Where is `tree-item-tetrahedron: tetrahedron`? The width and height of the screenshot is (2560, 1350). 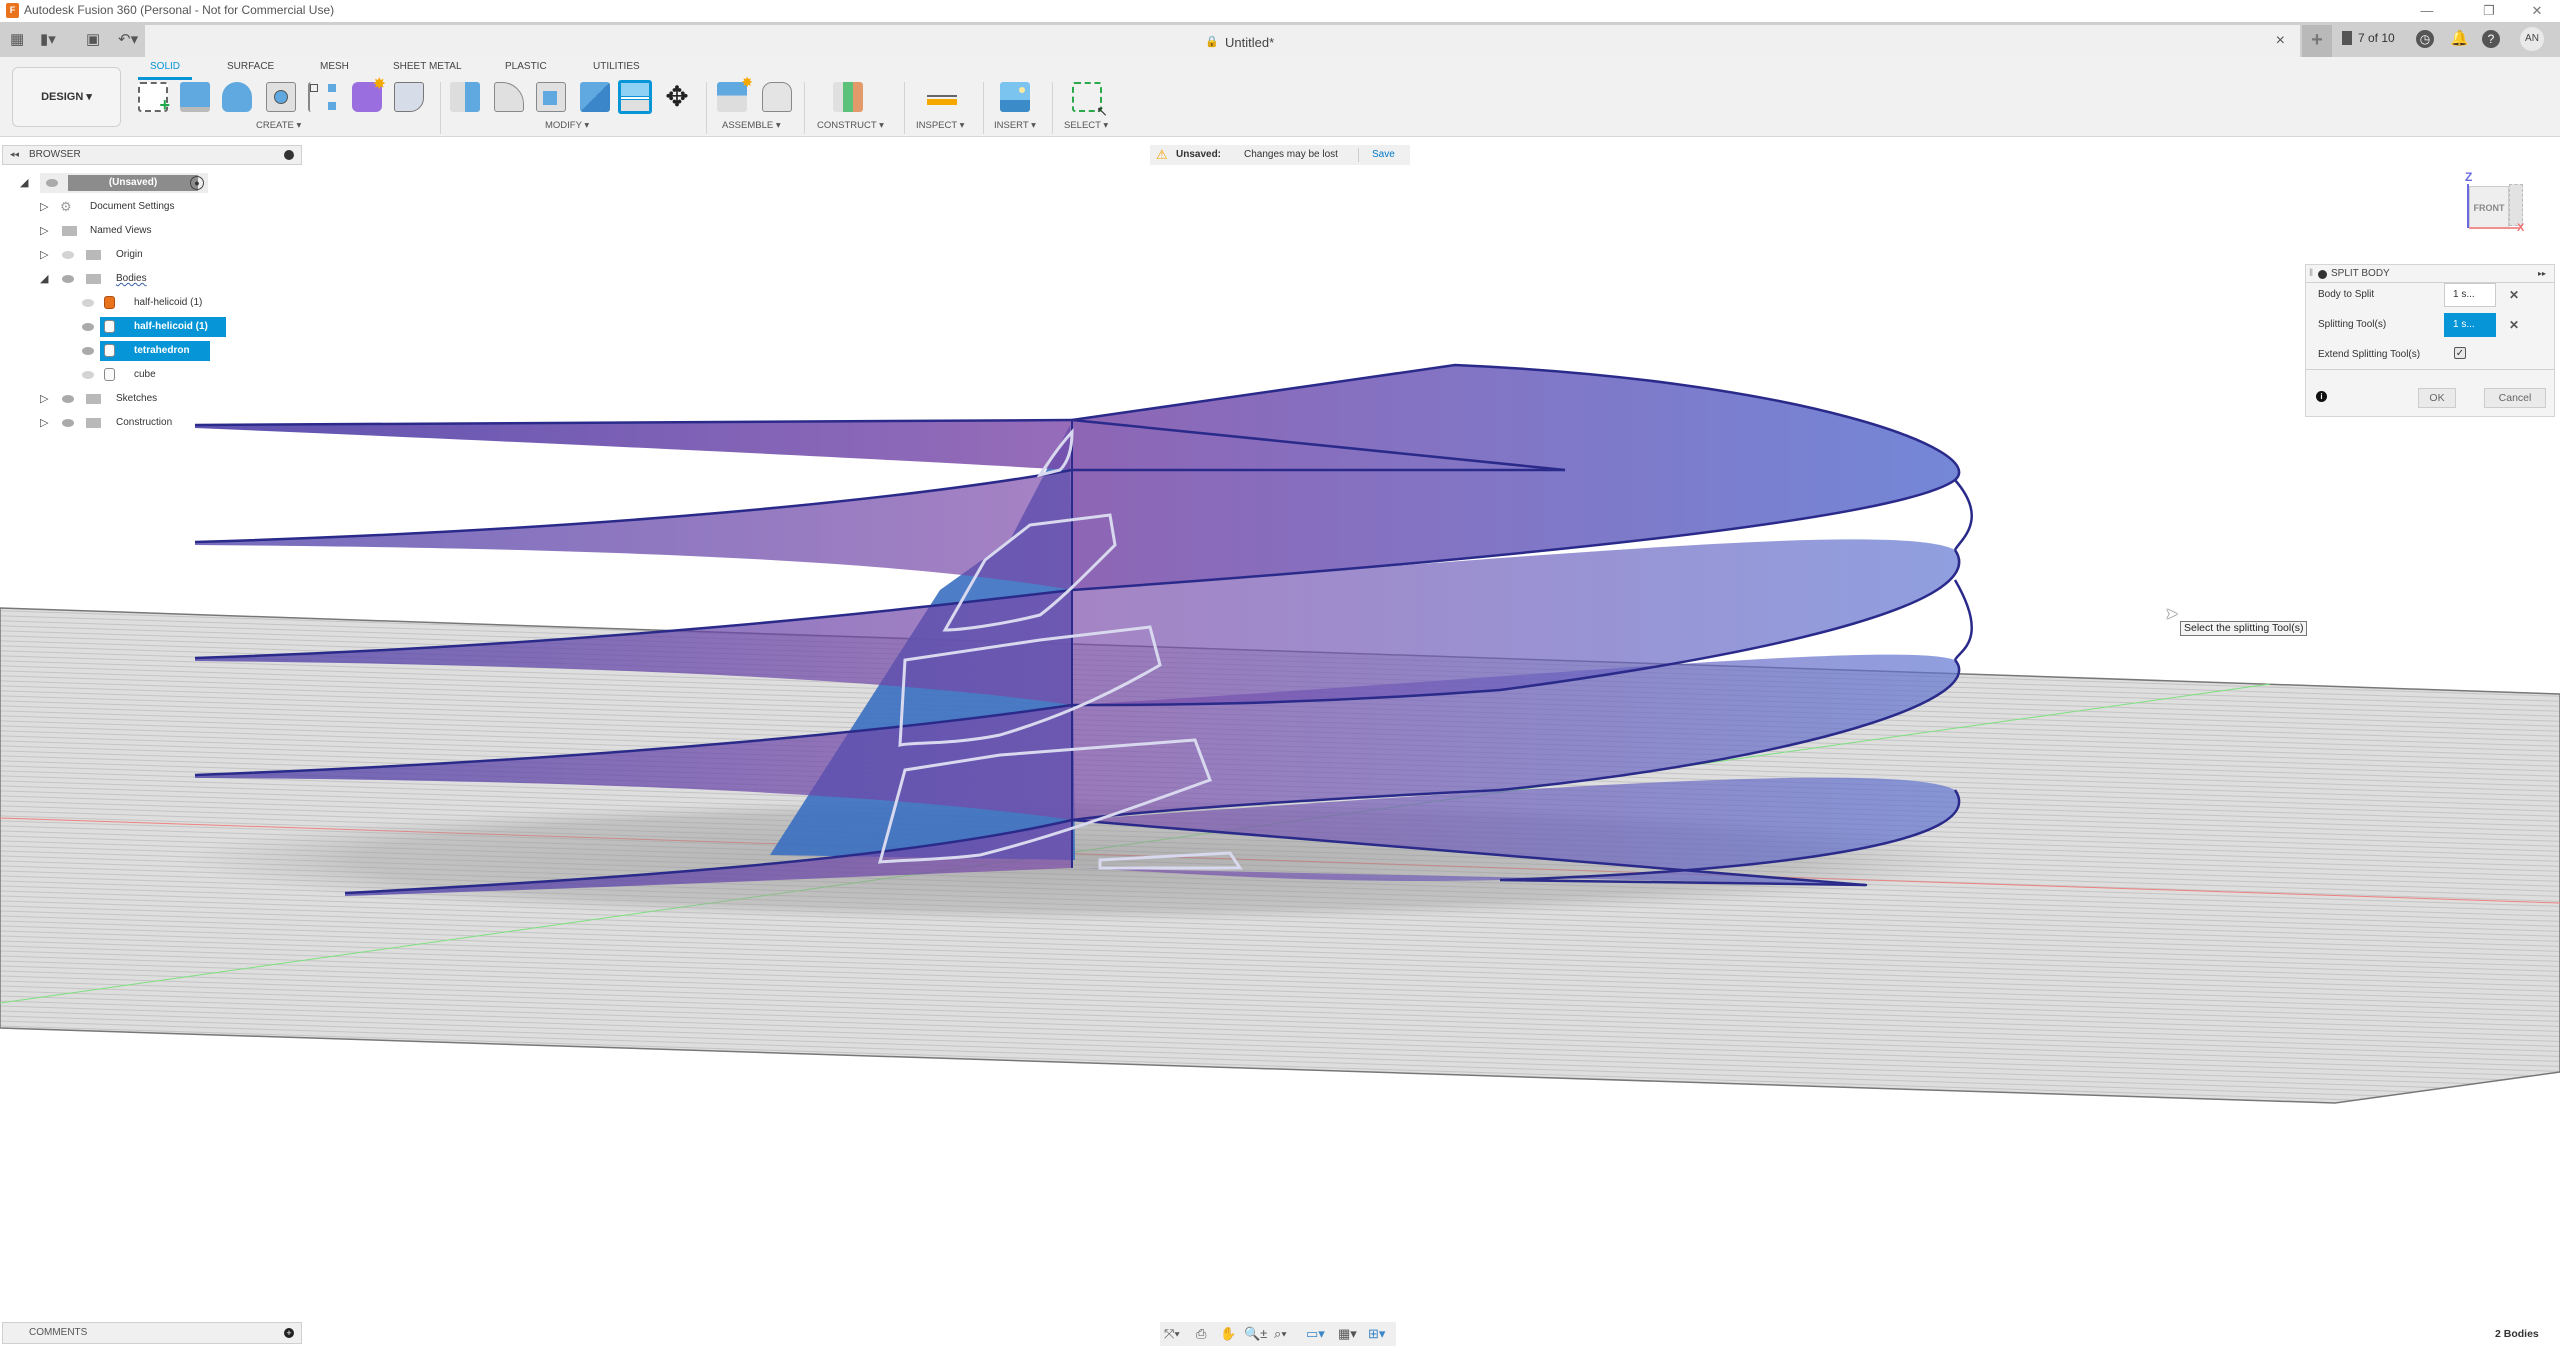 tree-item-tetrahedron: tetrahedron is located at coordinates (143, 351).